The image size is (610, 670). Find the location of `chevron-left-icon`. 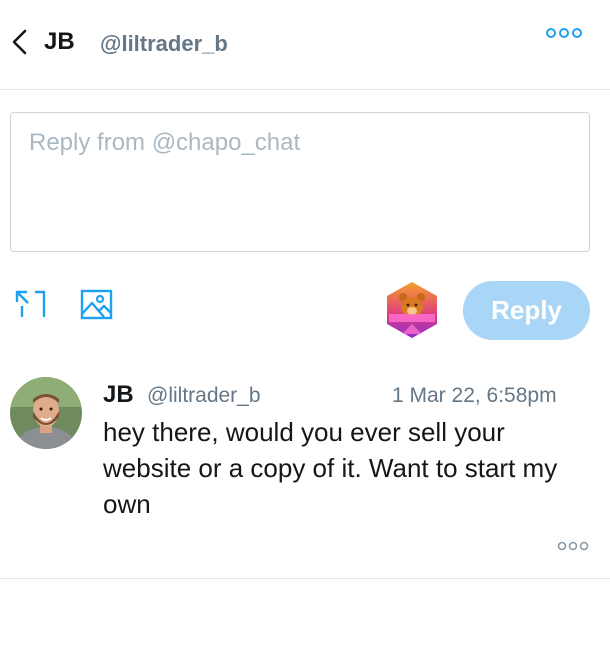

chevron-left-icon is located at coordinates (19, 42).